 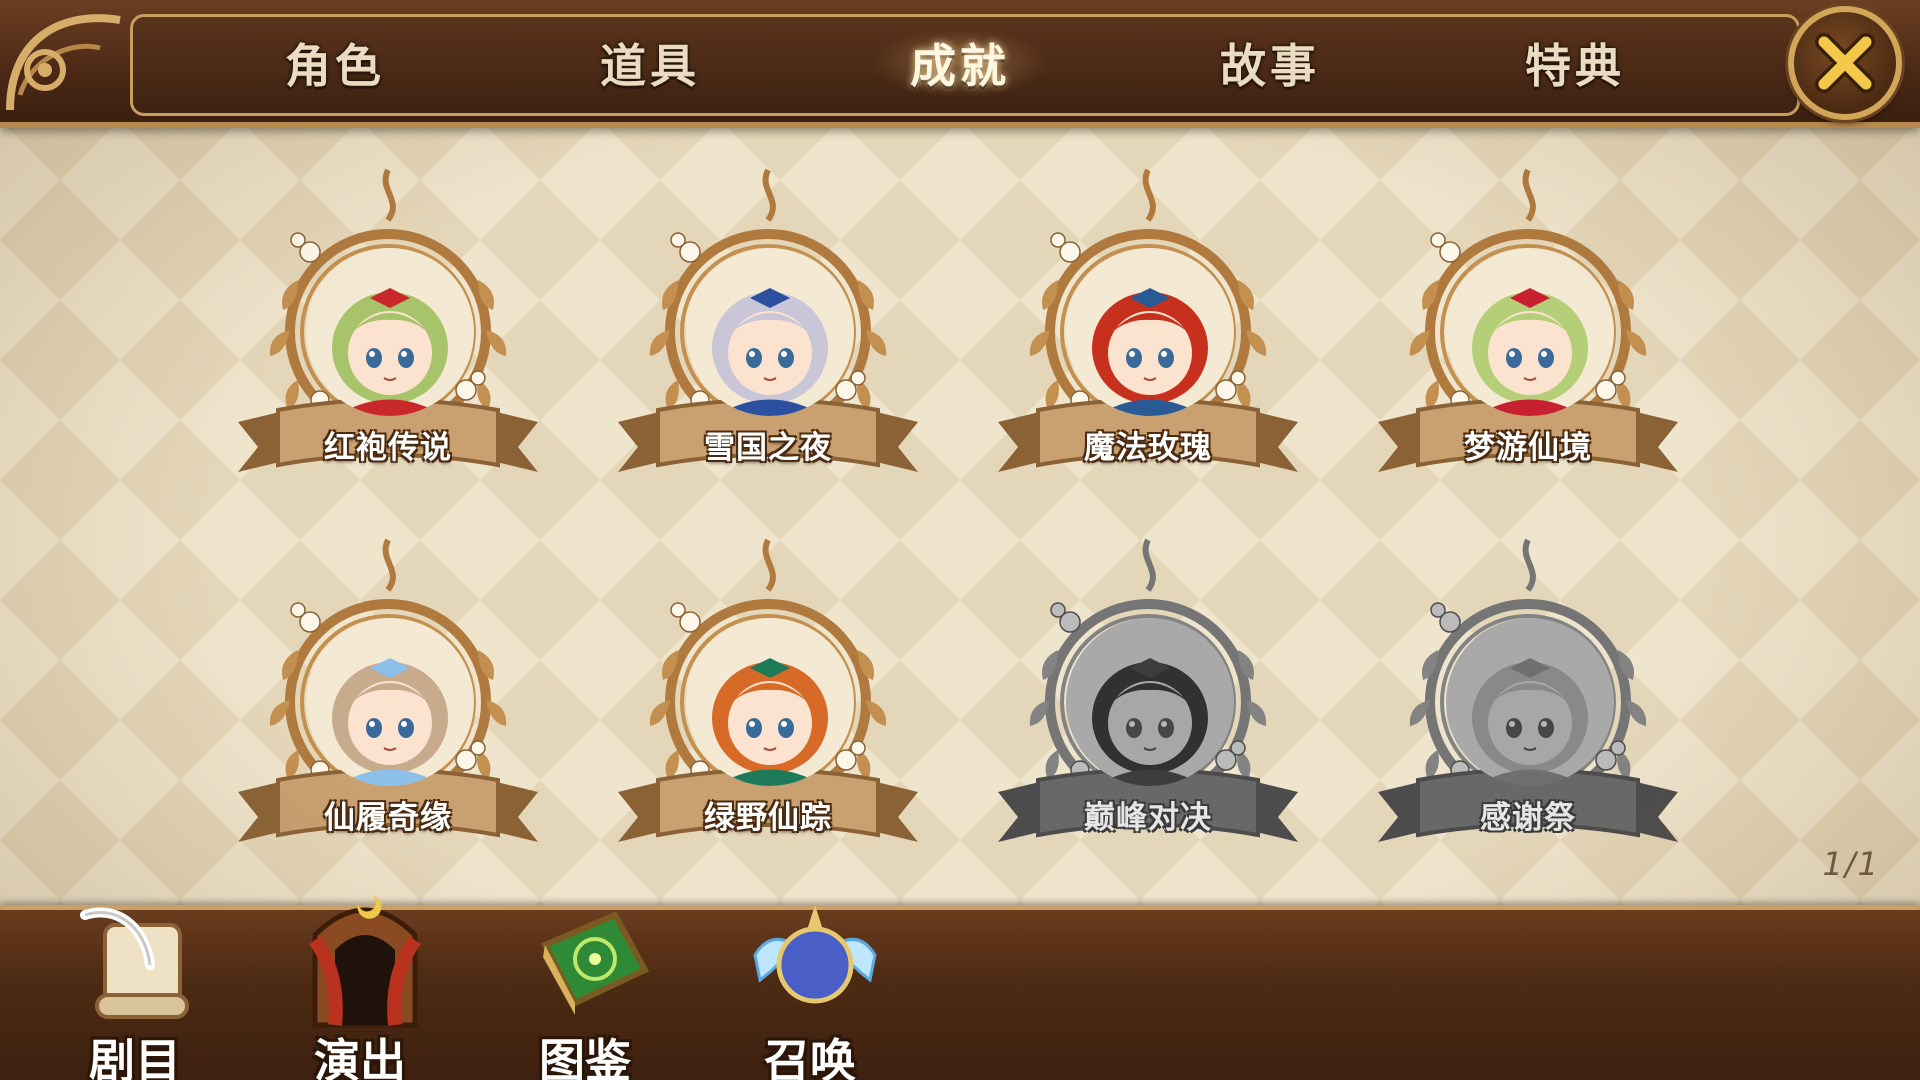 I want to click on scroll-quill-icon, so click(x=134, y=963).